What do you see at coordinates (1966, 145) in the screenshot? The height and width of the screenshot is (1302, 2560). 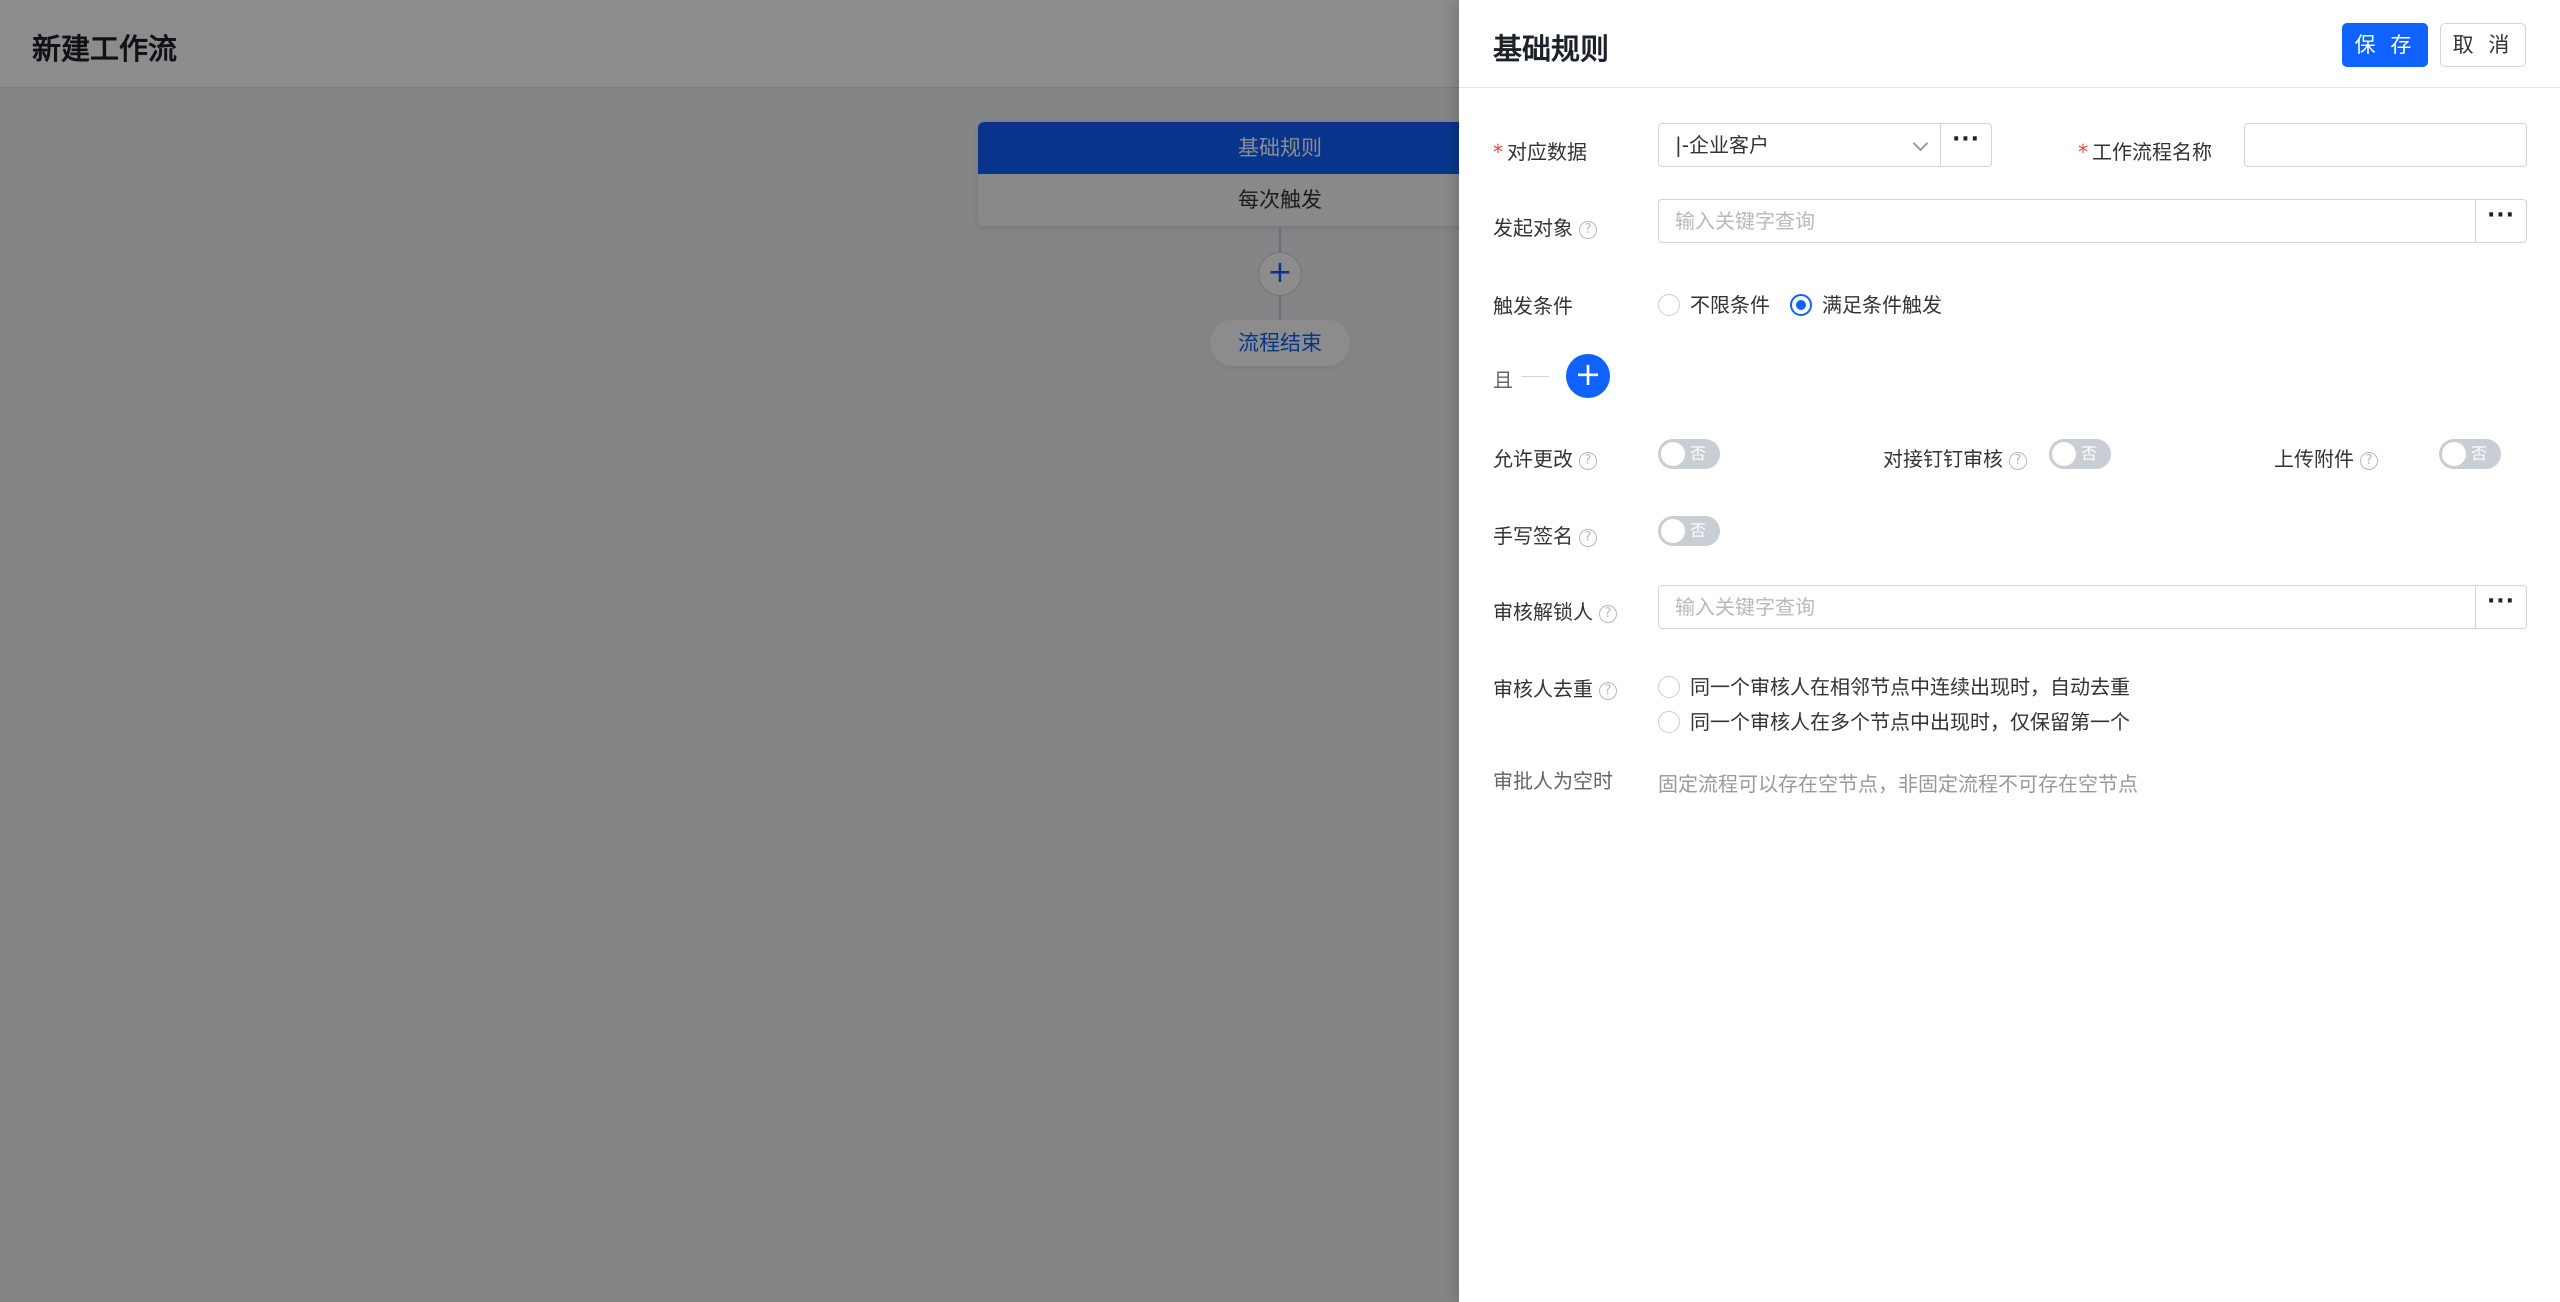 I see `data-more-button: ···` at bounding box center [1966, 145].